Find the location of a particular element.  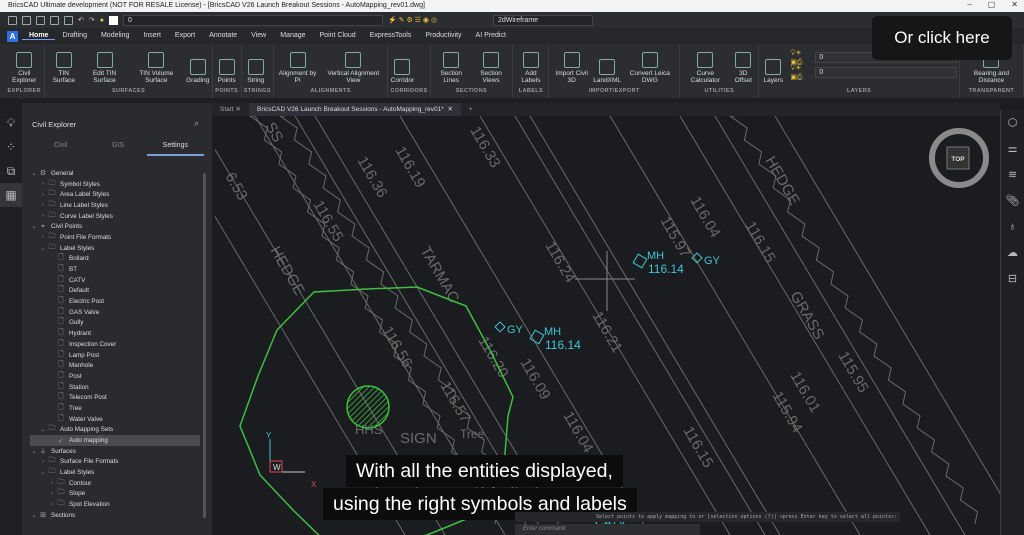

balloon-icon: ♁ is located at coordinates (1012, 227).